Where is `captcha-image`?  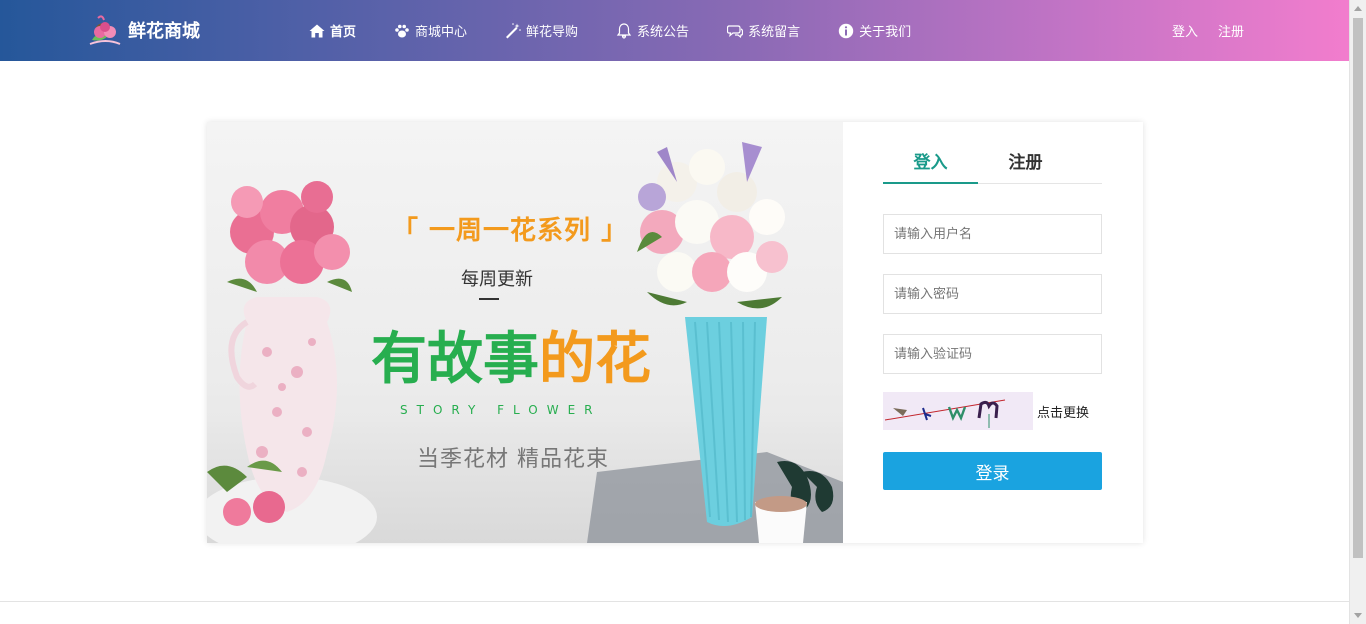 captcha-image is located at coordinates (958, 411).